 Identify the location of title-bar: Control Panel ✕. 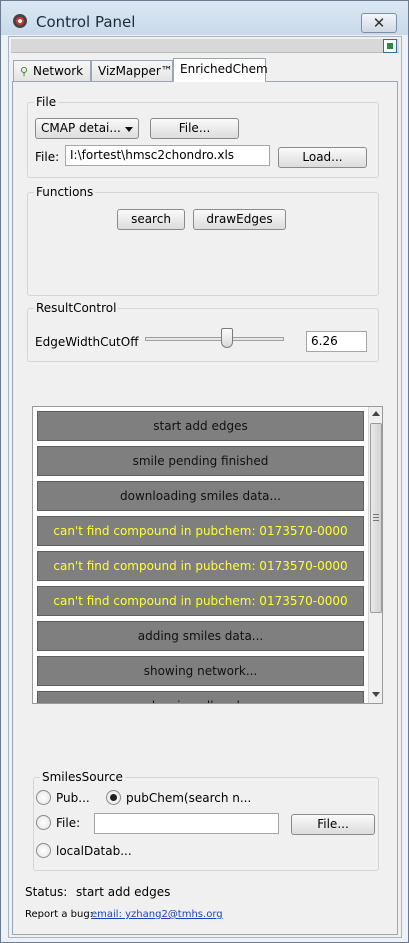
(204, 18).